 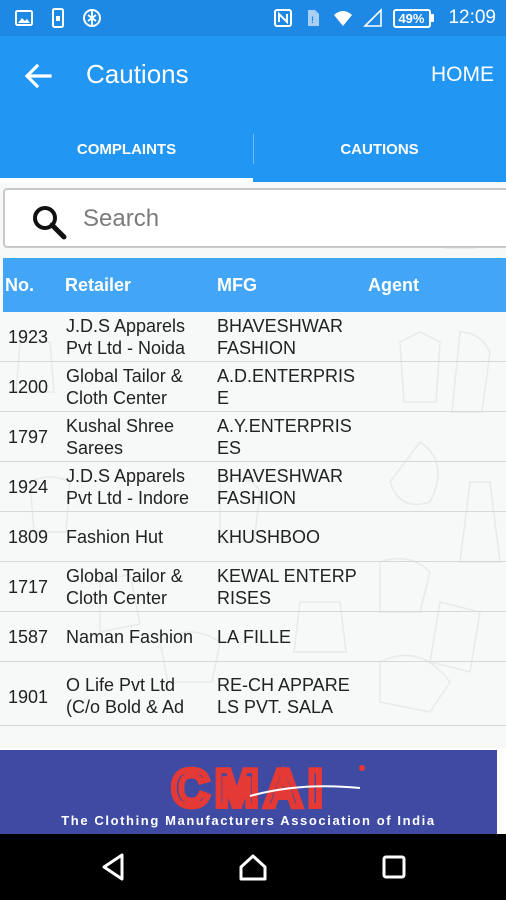 What do you see at coordinates (28, 636) in the screenshot?
I see `cell-no: 1587` at bounding box center [28, 636].